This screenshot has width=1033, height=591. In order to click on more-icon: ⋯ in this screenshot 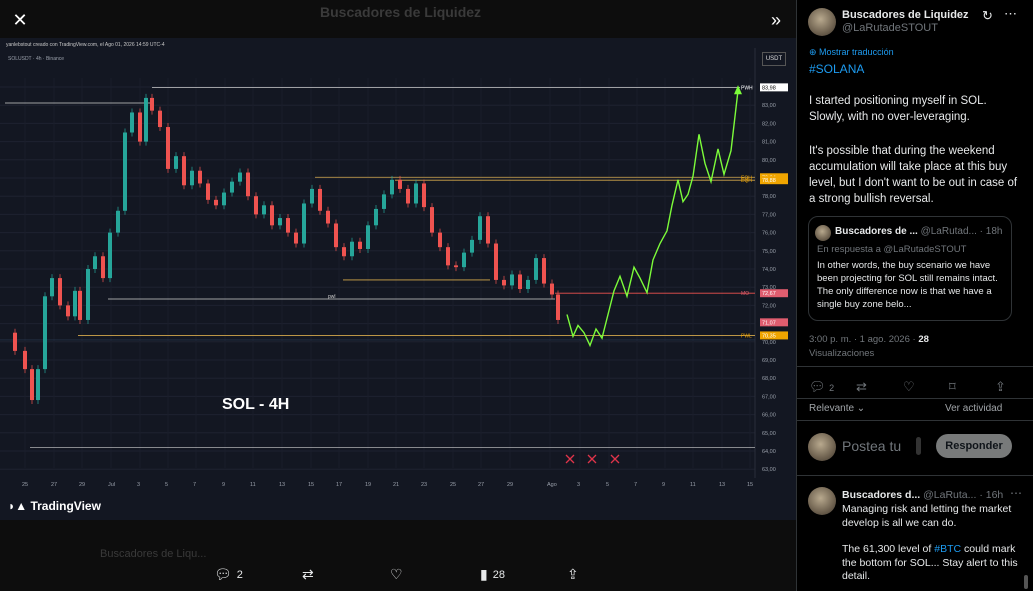, I will do `click(1010, 14)`.